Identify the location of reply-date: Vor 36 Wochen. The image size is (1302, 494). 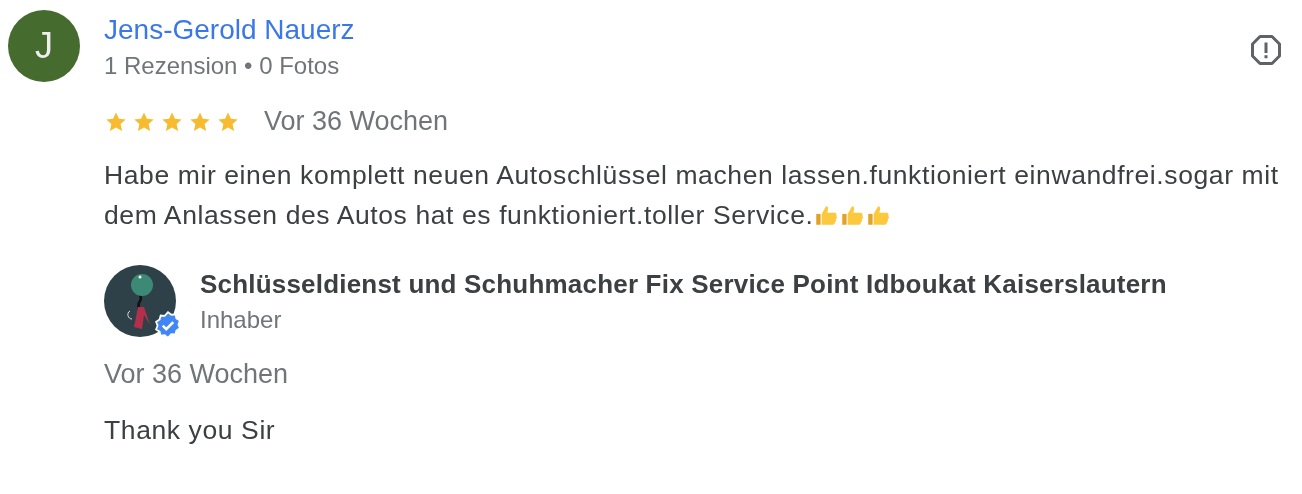
(197, 374).